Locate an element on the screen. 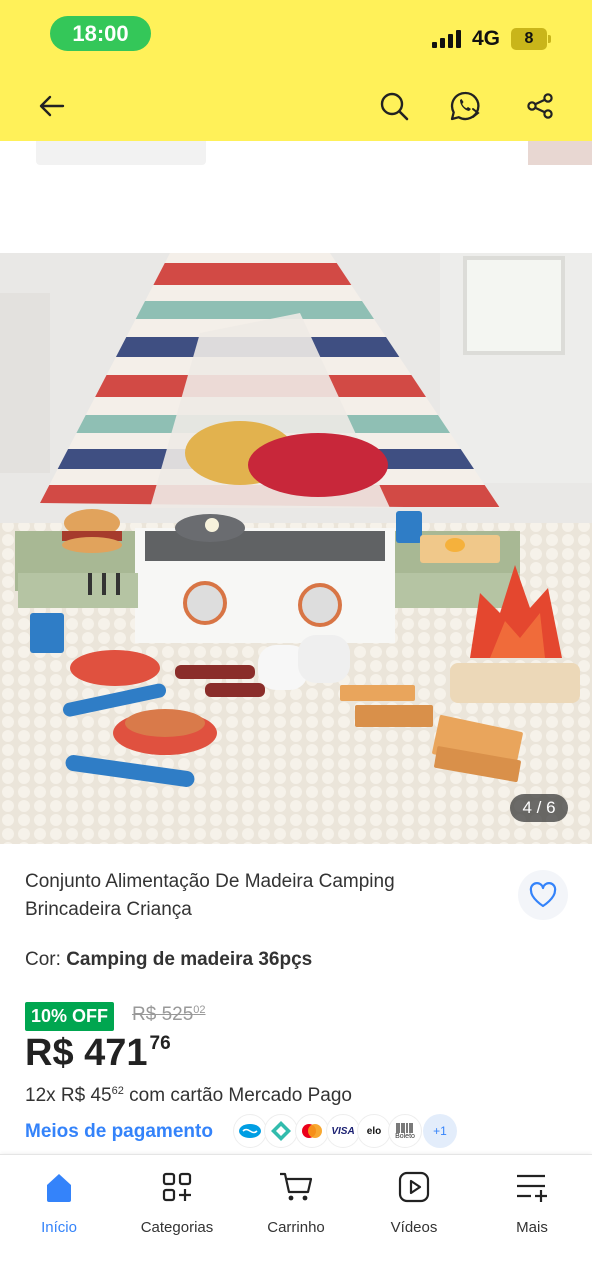 This screenshot has width=592, height=1280. arrow-left-icon is located at coordinates (52, 106).